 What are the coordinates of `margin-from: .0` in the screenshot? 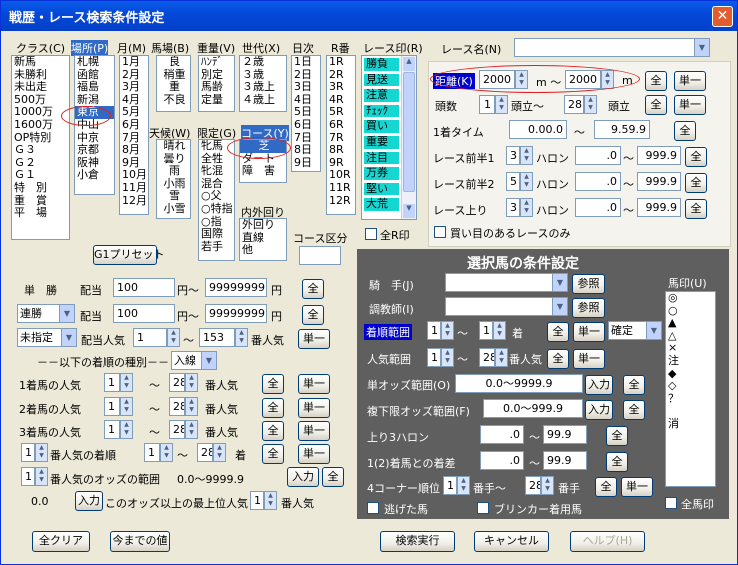 It's located at (502, 460).